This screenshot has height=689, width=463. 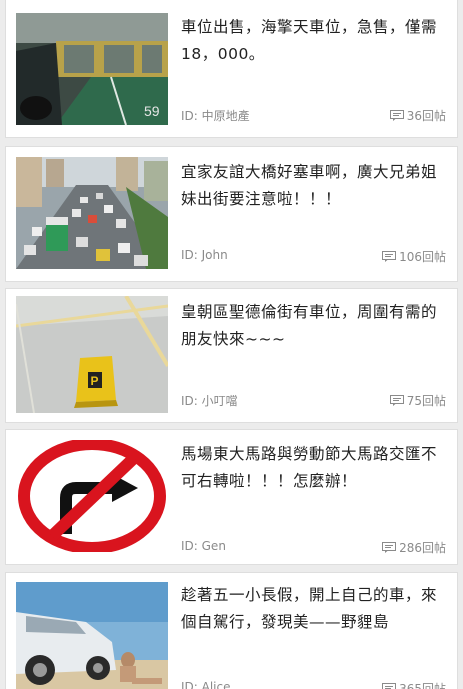 What do you see at coordinates (422, 685) in the screenshot?
I see `reply-count-label: 365回帖` at bounding box center [422, 685].